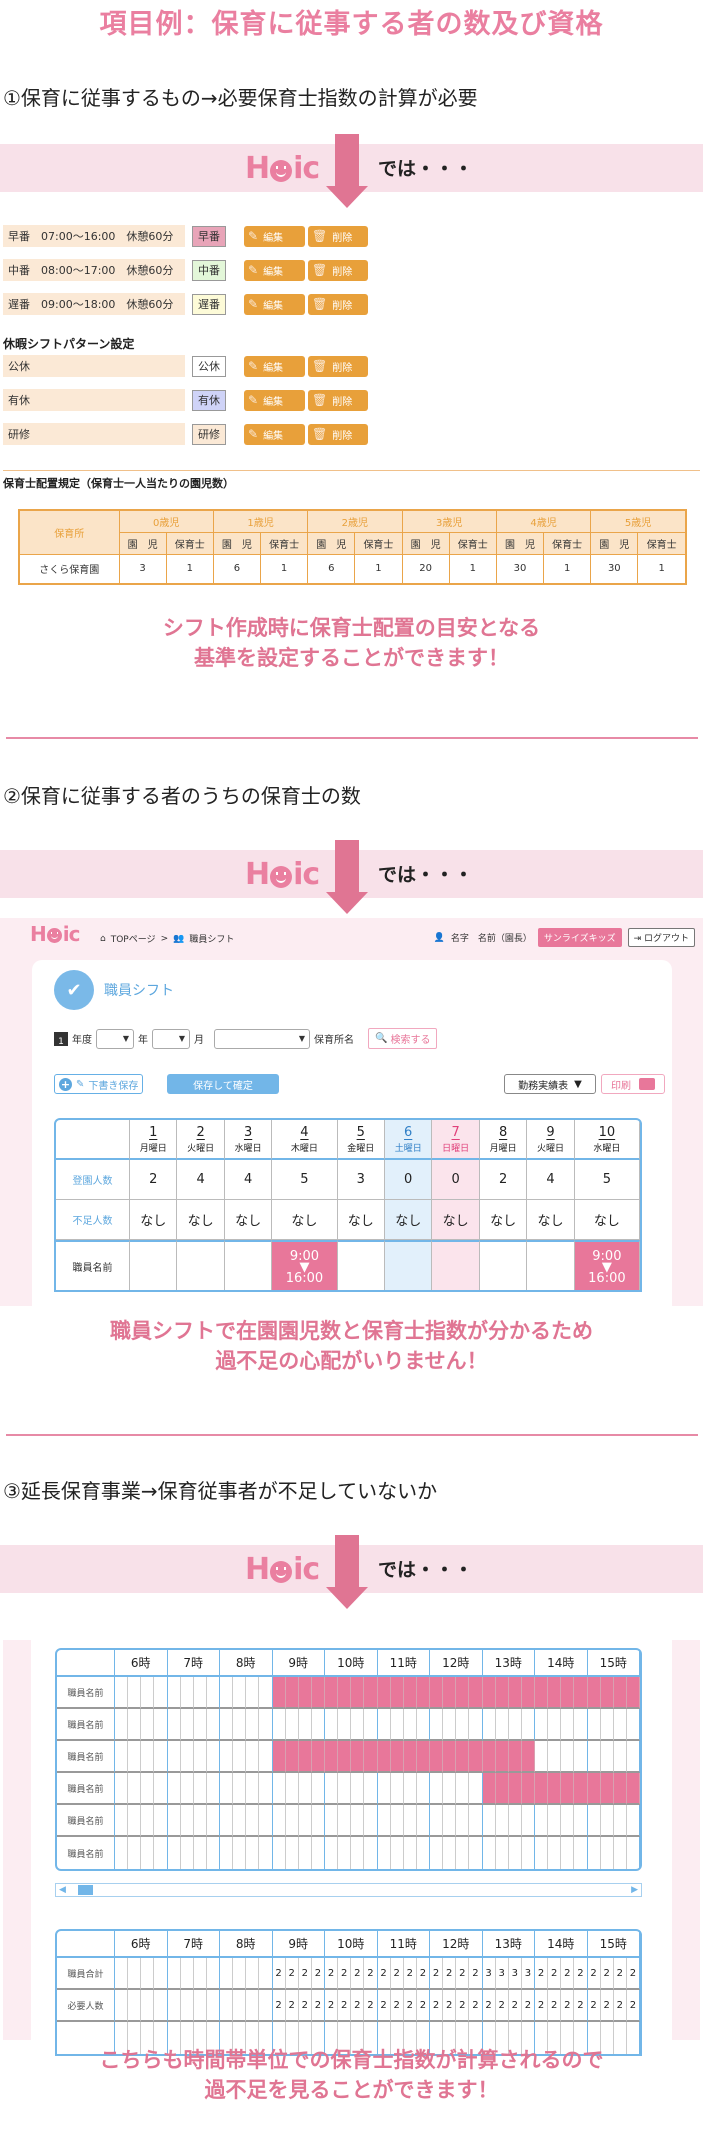 The height and width of the screenshot is (2135, 703). Describe the element at coordinates (85, 1890) in the screenshot. I see `scroll-thumb` at that location.